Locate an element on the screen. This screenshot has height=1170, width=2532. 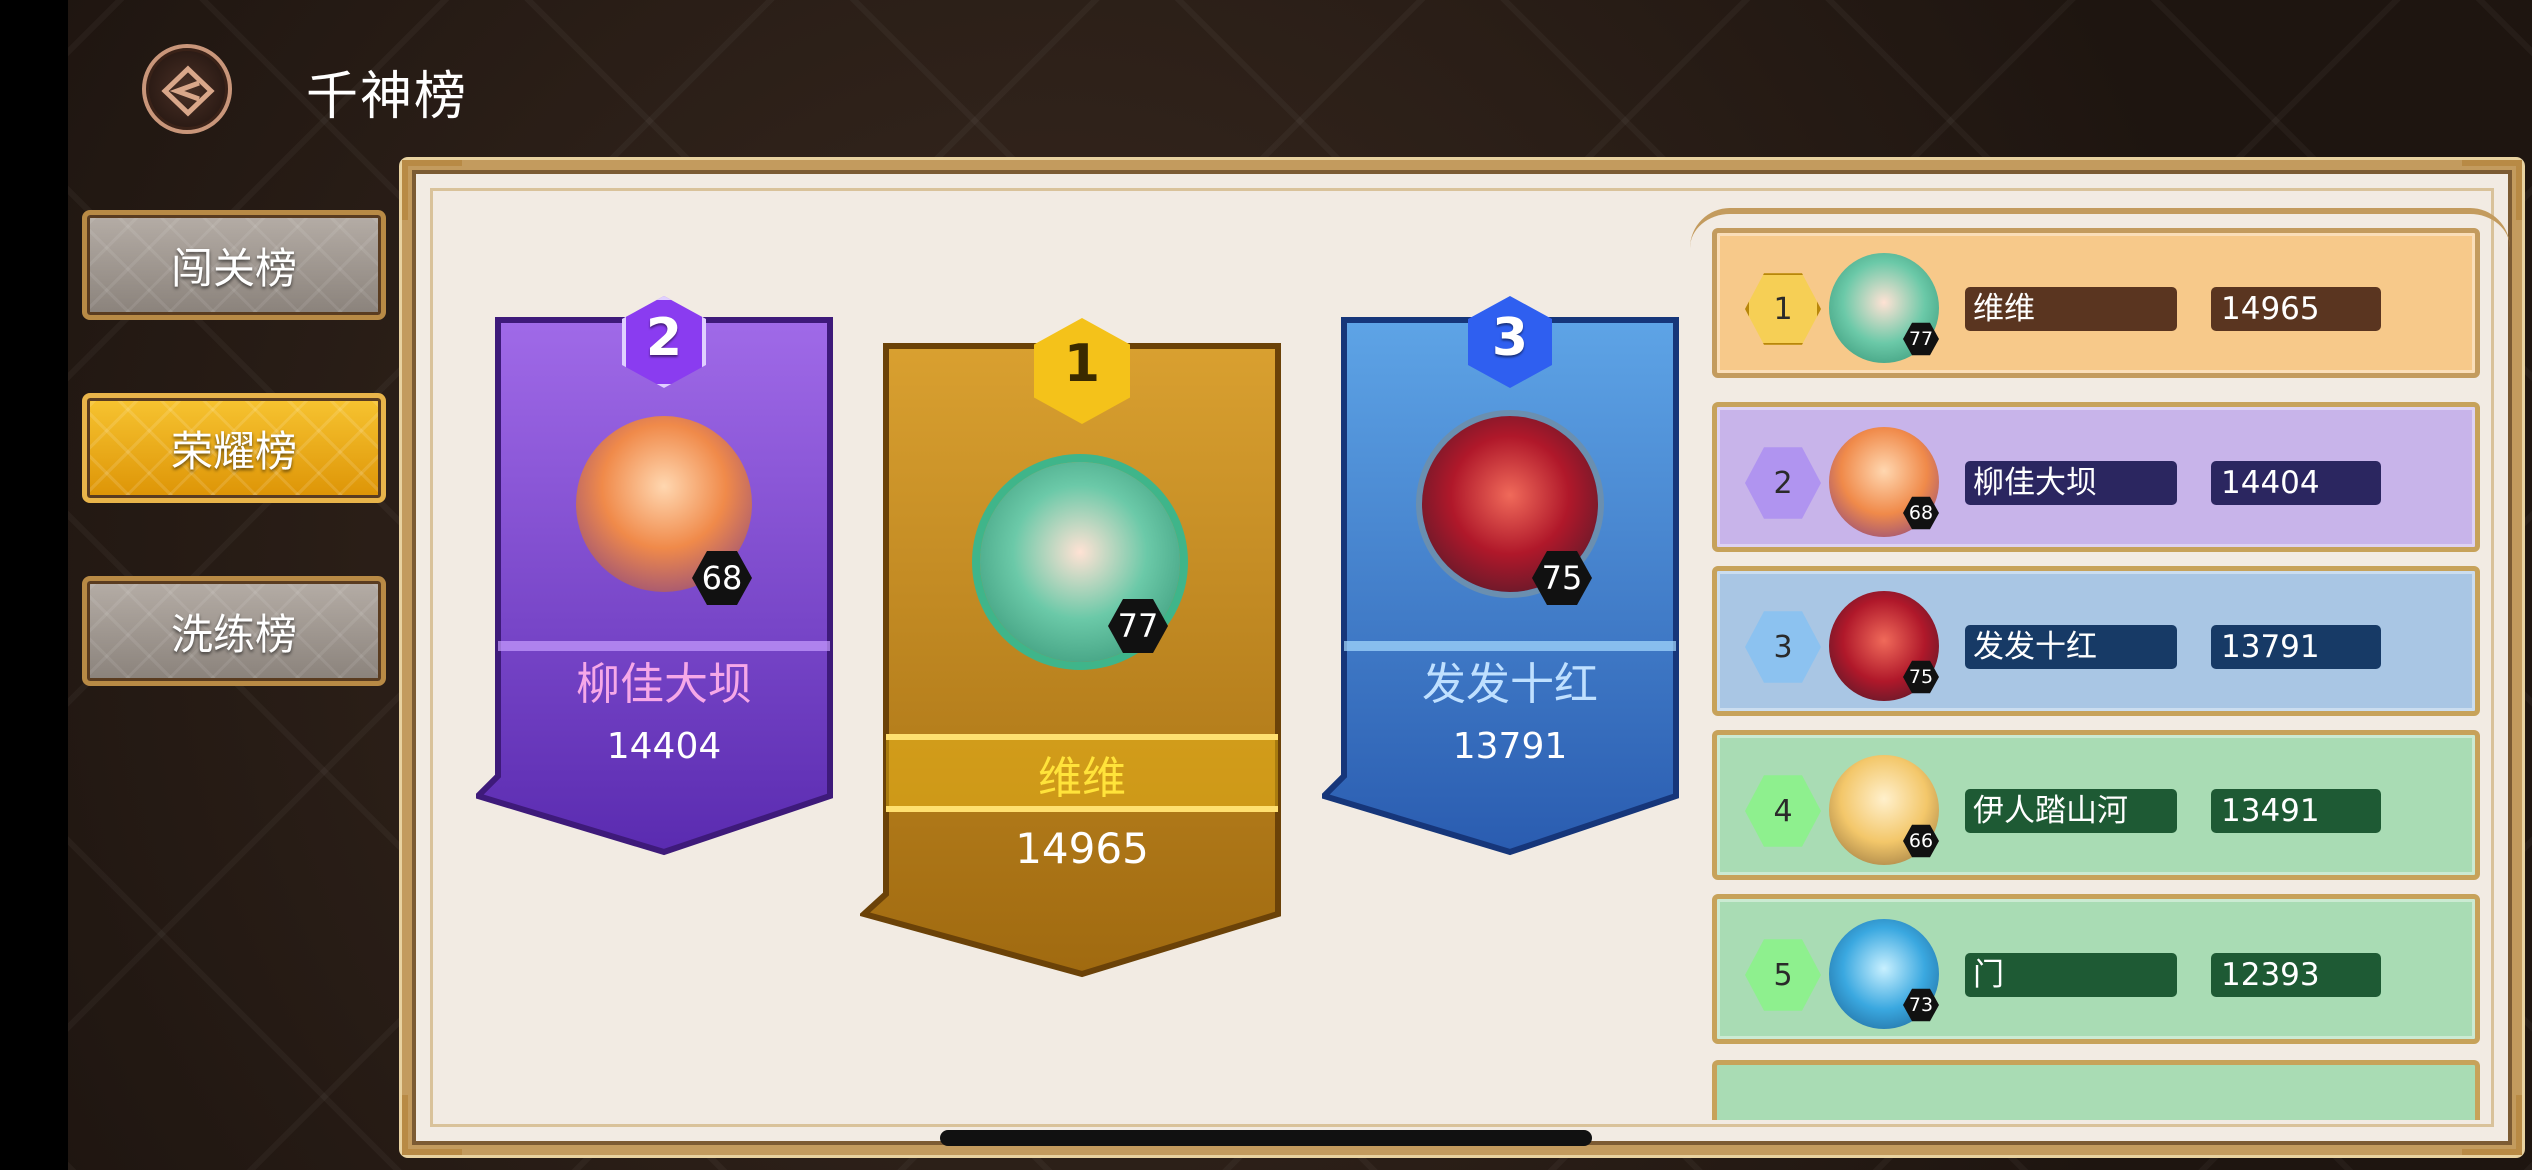
player-name: 伊人踏山河 is located at coordinates (2071, 811).